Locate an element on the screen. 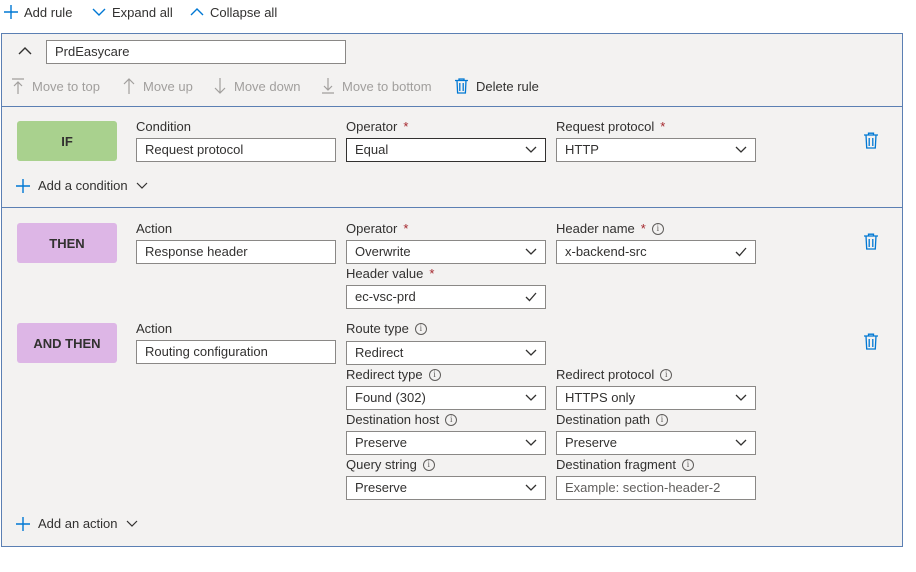  request-protocol-dropdown: HTTP is located at coordinates (656, 150).